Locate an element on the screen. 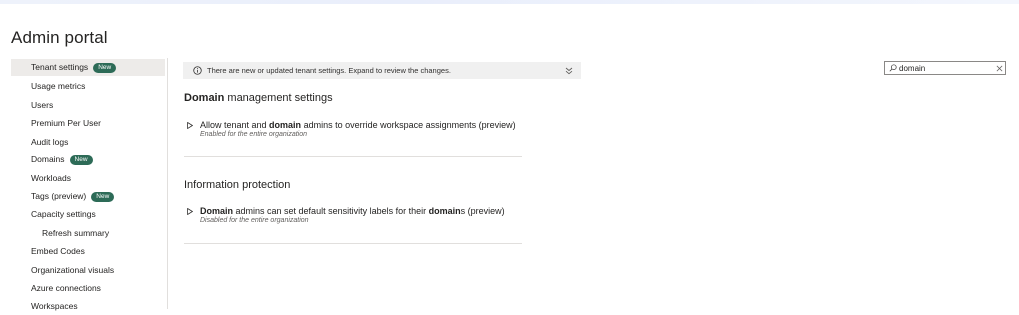 Image resolution: width=1019 pixels, height=315 pixels. sidebar-item-organizational-visuals: Organizational visuals is located at coordinates (88, 270).